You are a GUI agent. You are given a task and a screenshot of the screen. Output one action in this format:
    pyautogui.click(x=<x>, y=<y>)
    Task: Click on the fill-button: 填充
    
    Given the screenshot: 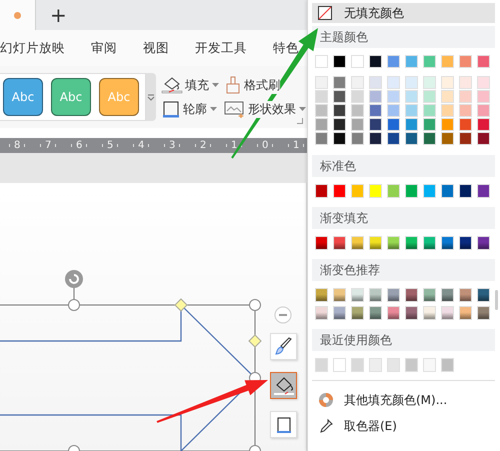 What is the action you would take?
    pyautogui.click(x=190, y=85)
    